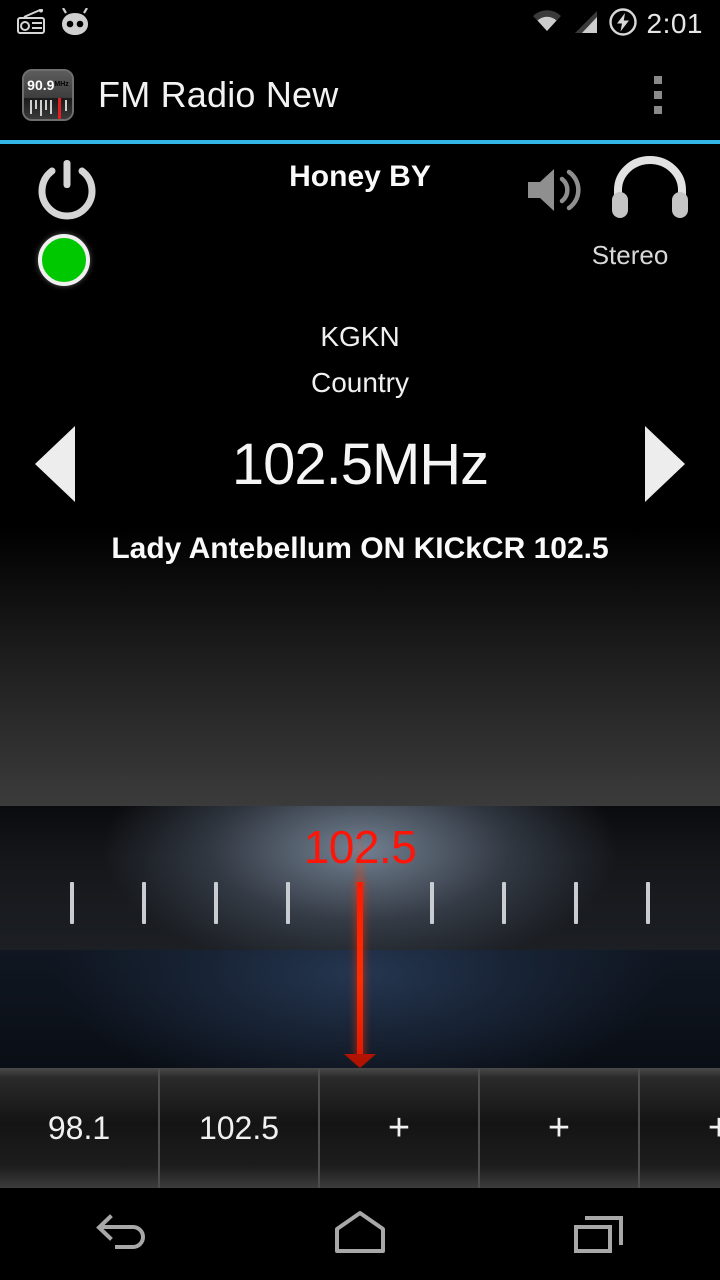 The width and height of the screenshot is (720, 1280). Describe the element at coordinates (680, 1128) in the screenshot. I see `preset-button-5: +` at that location.